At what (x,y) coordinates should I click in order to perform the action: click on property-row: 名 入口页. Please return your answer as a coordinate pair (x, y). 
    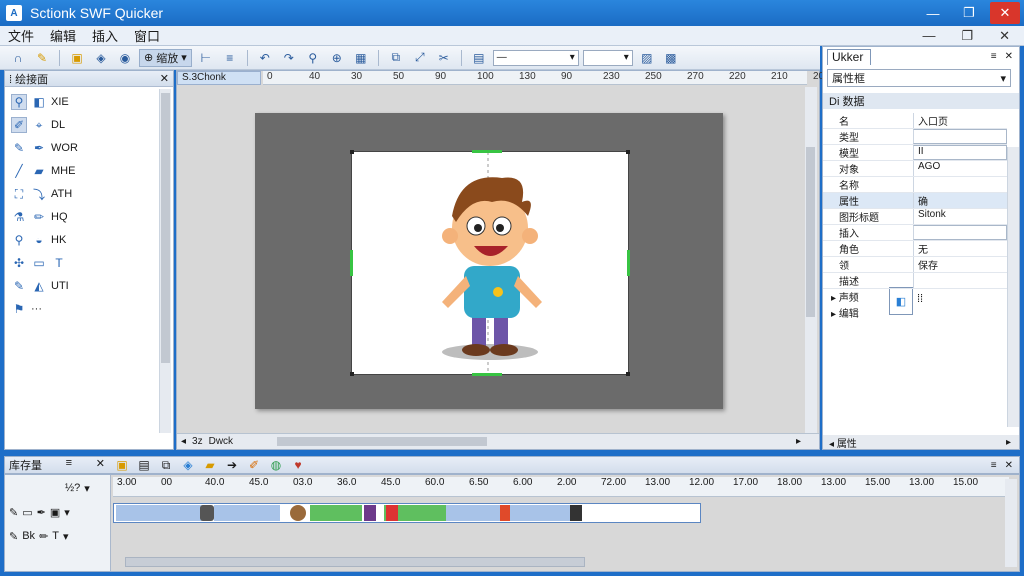
    Looking at the image, I should click on (915, 121).